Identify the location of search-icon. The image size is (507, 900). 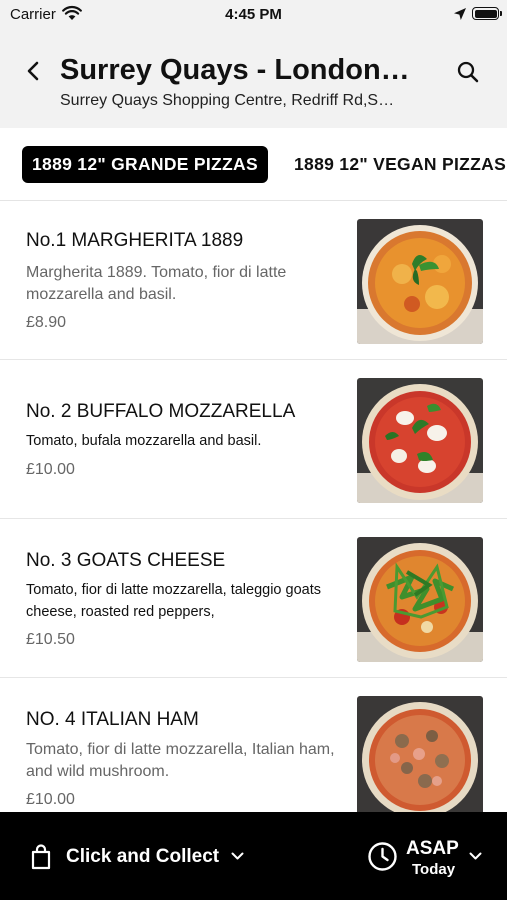
(468, 72).